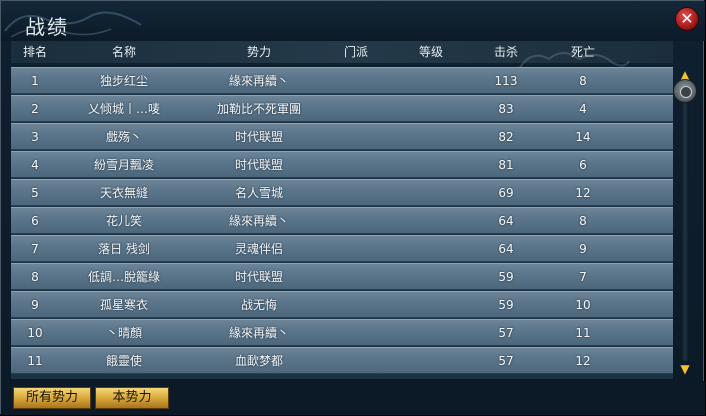 The height and width of the screenshot is (416, 706). I want to click on cell-rank: 7, so click(35, 249).